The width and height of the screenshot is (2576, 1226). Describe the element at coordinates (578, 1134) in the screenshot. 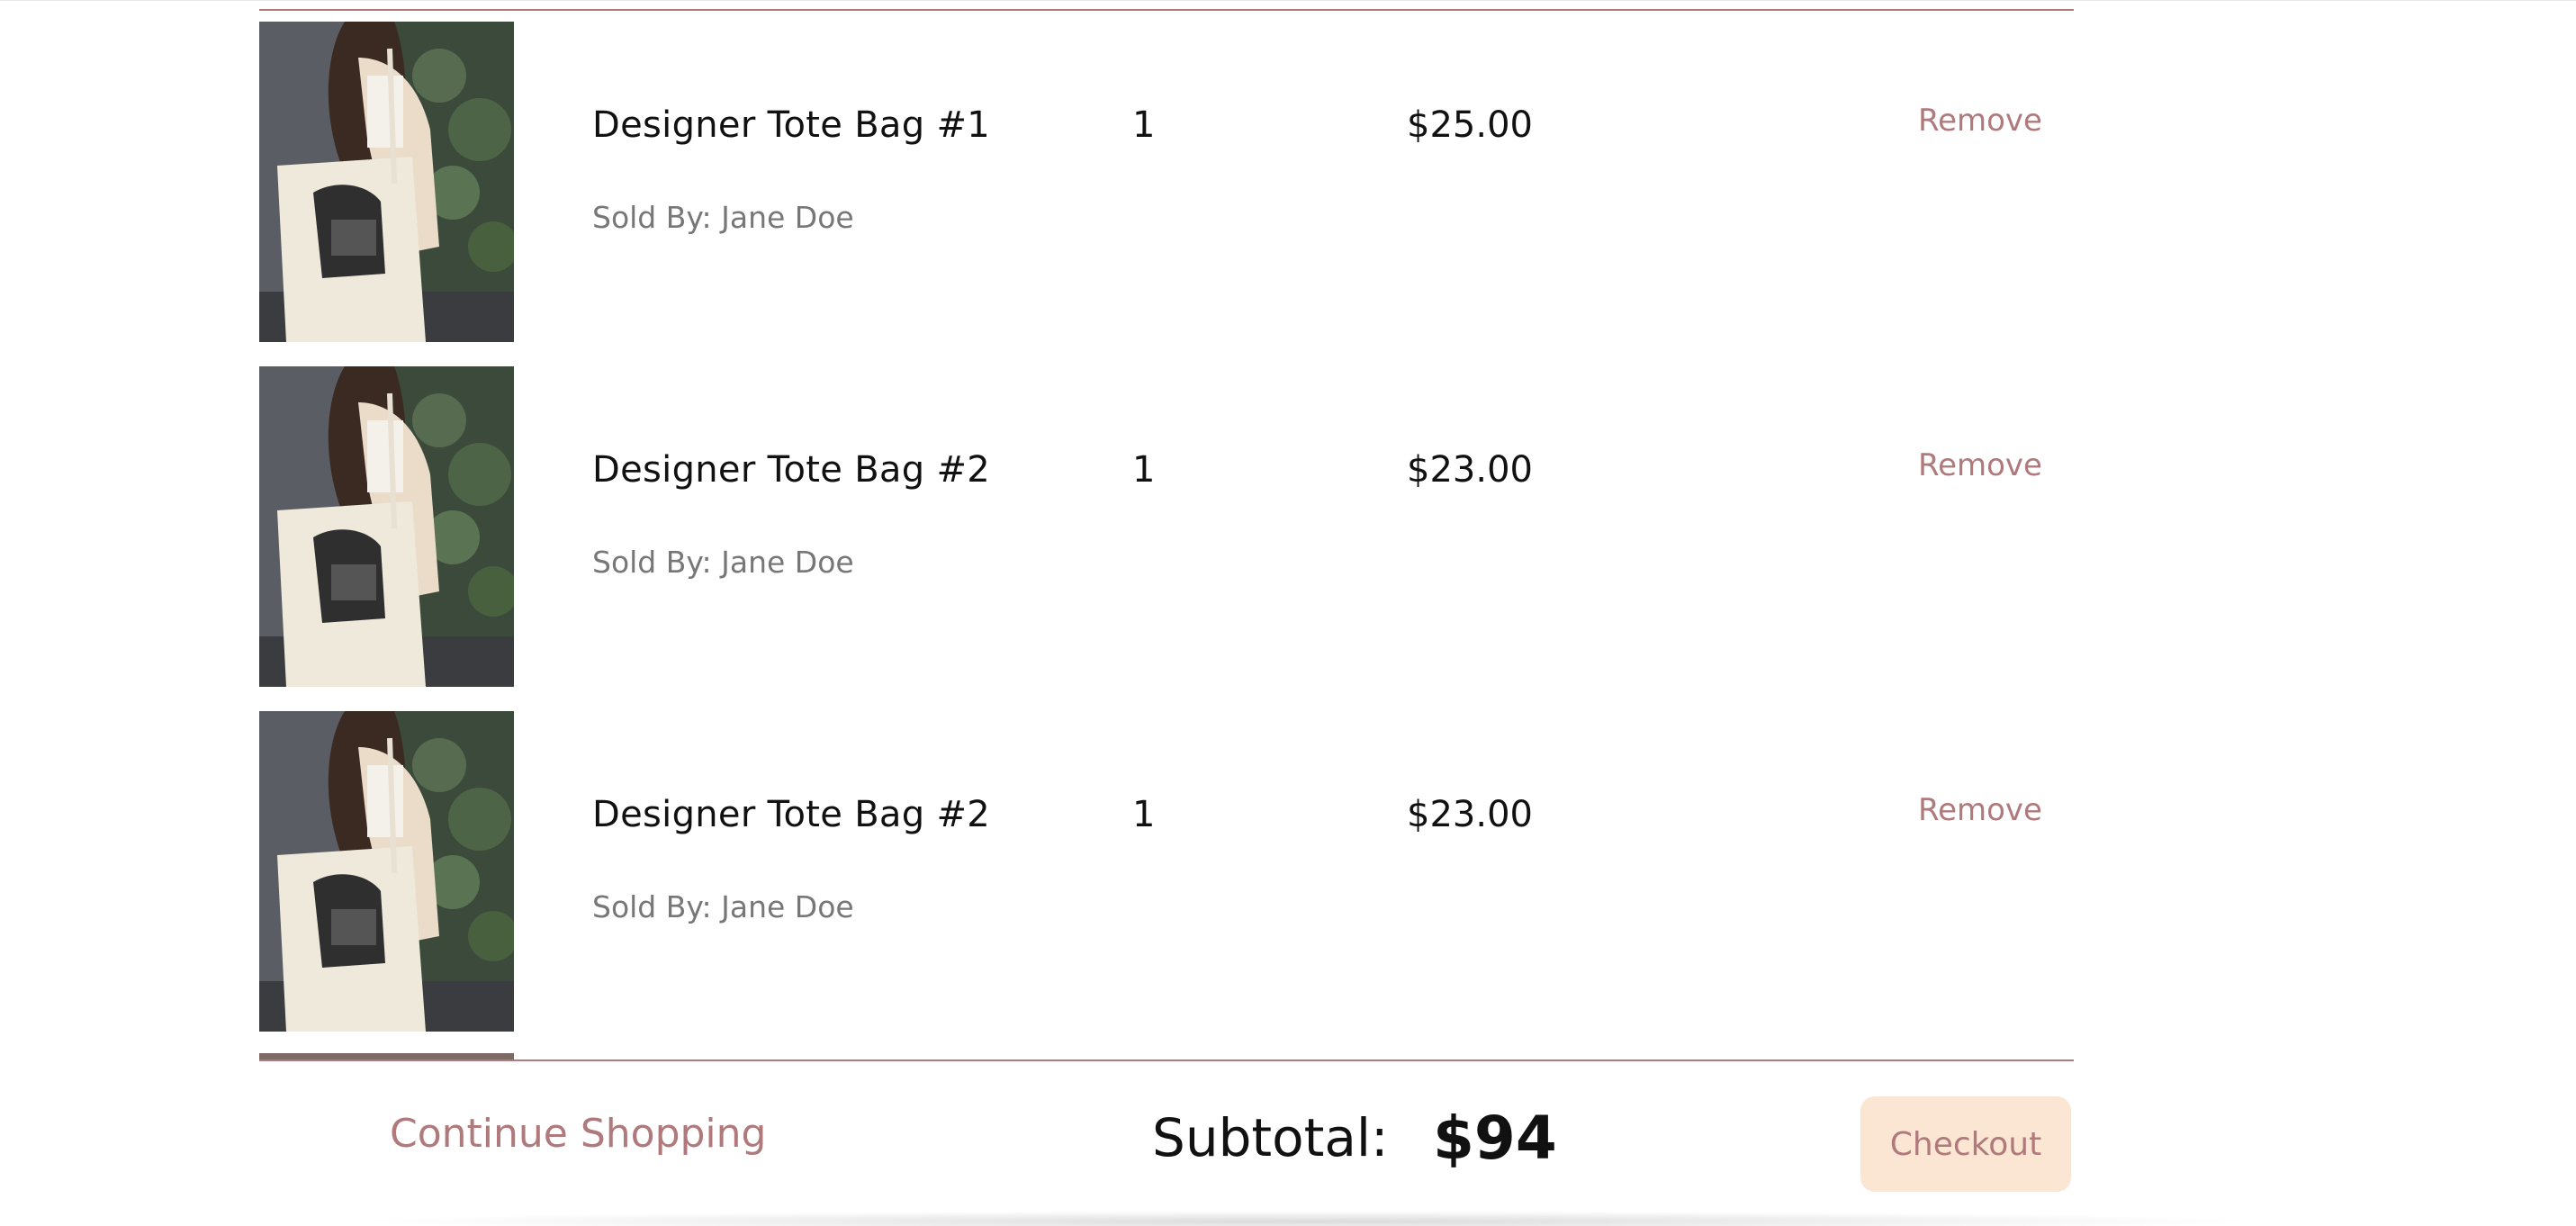

I see `continue-shopping-link: Continue Shopping` at that location.